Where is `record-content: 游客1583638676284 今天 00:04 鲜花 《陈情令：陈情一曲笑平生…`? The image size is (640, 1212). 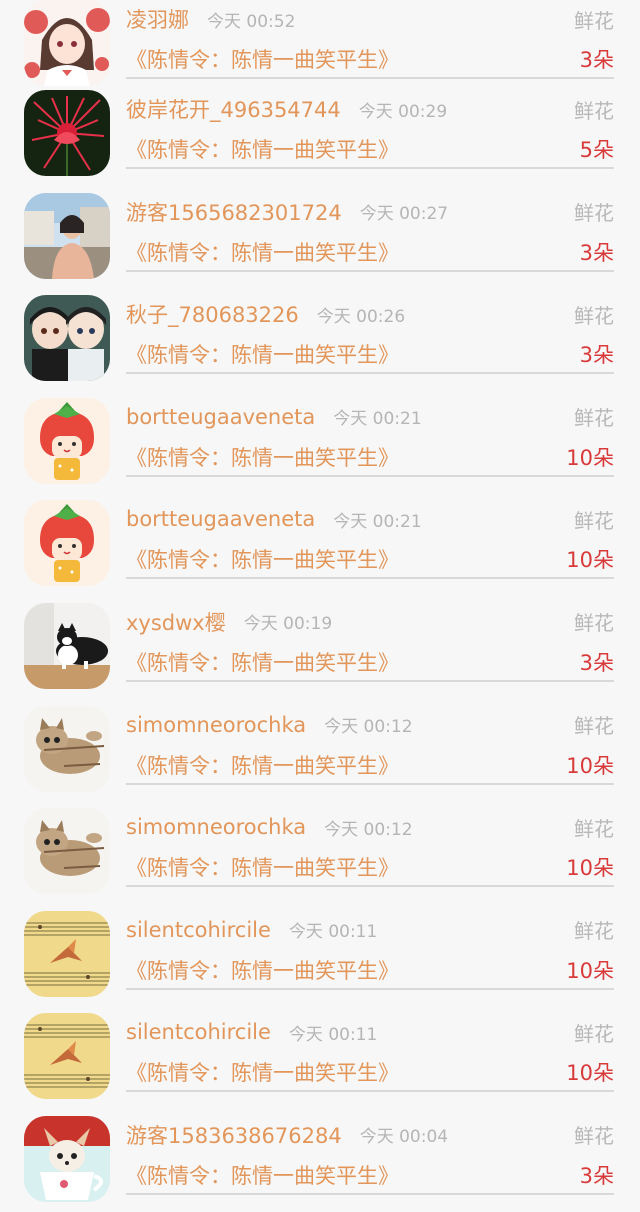
record-content: 游客1583638676284 今天 00:04 鲜花 《陈情令：陈情一曲笑平生… is located at coordinates (370, 1155).